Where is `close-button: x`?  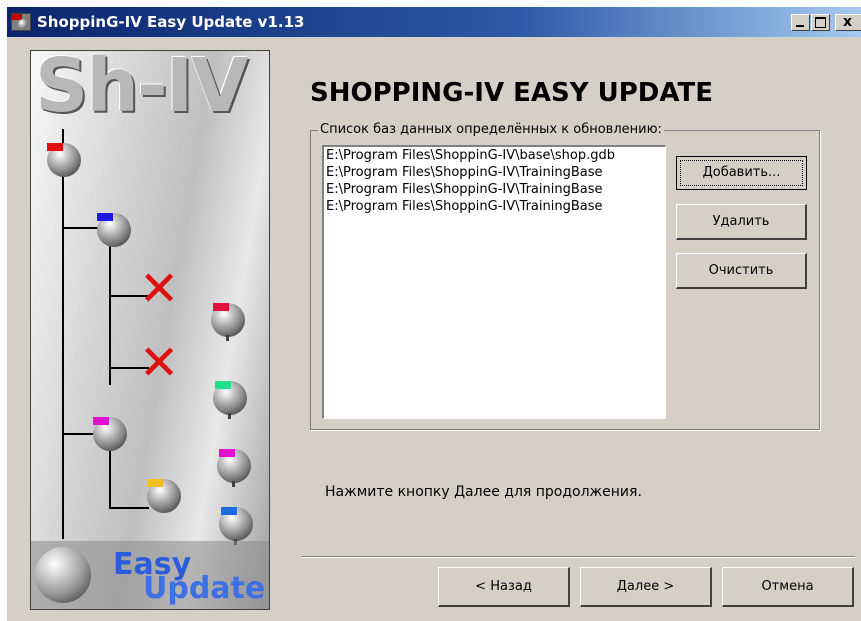
close-button: x is located at coordinates (848, 22).